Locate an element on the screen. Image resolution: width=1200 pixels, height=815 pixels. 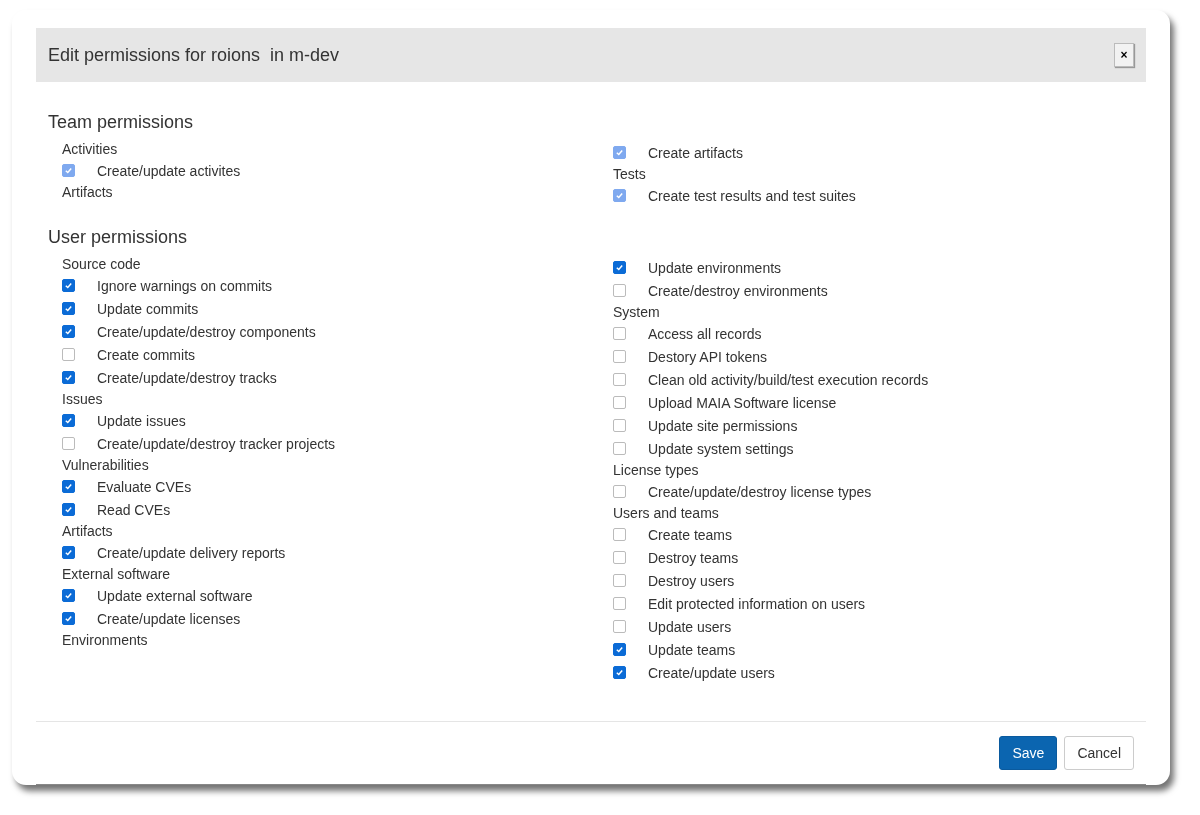
permission-label: Ignore warnings on commits is located at coordinates (185, 285).